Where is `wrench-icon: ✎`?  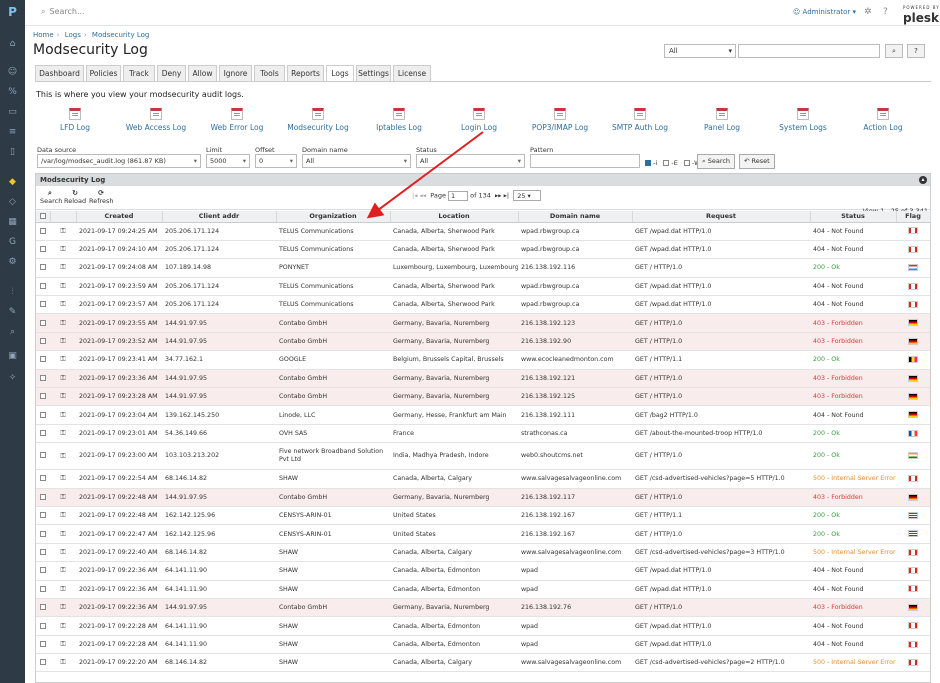 wrench-icon: ✎ is located at coordinates (12, 312).